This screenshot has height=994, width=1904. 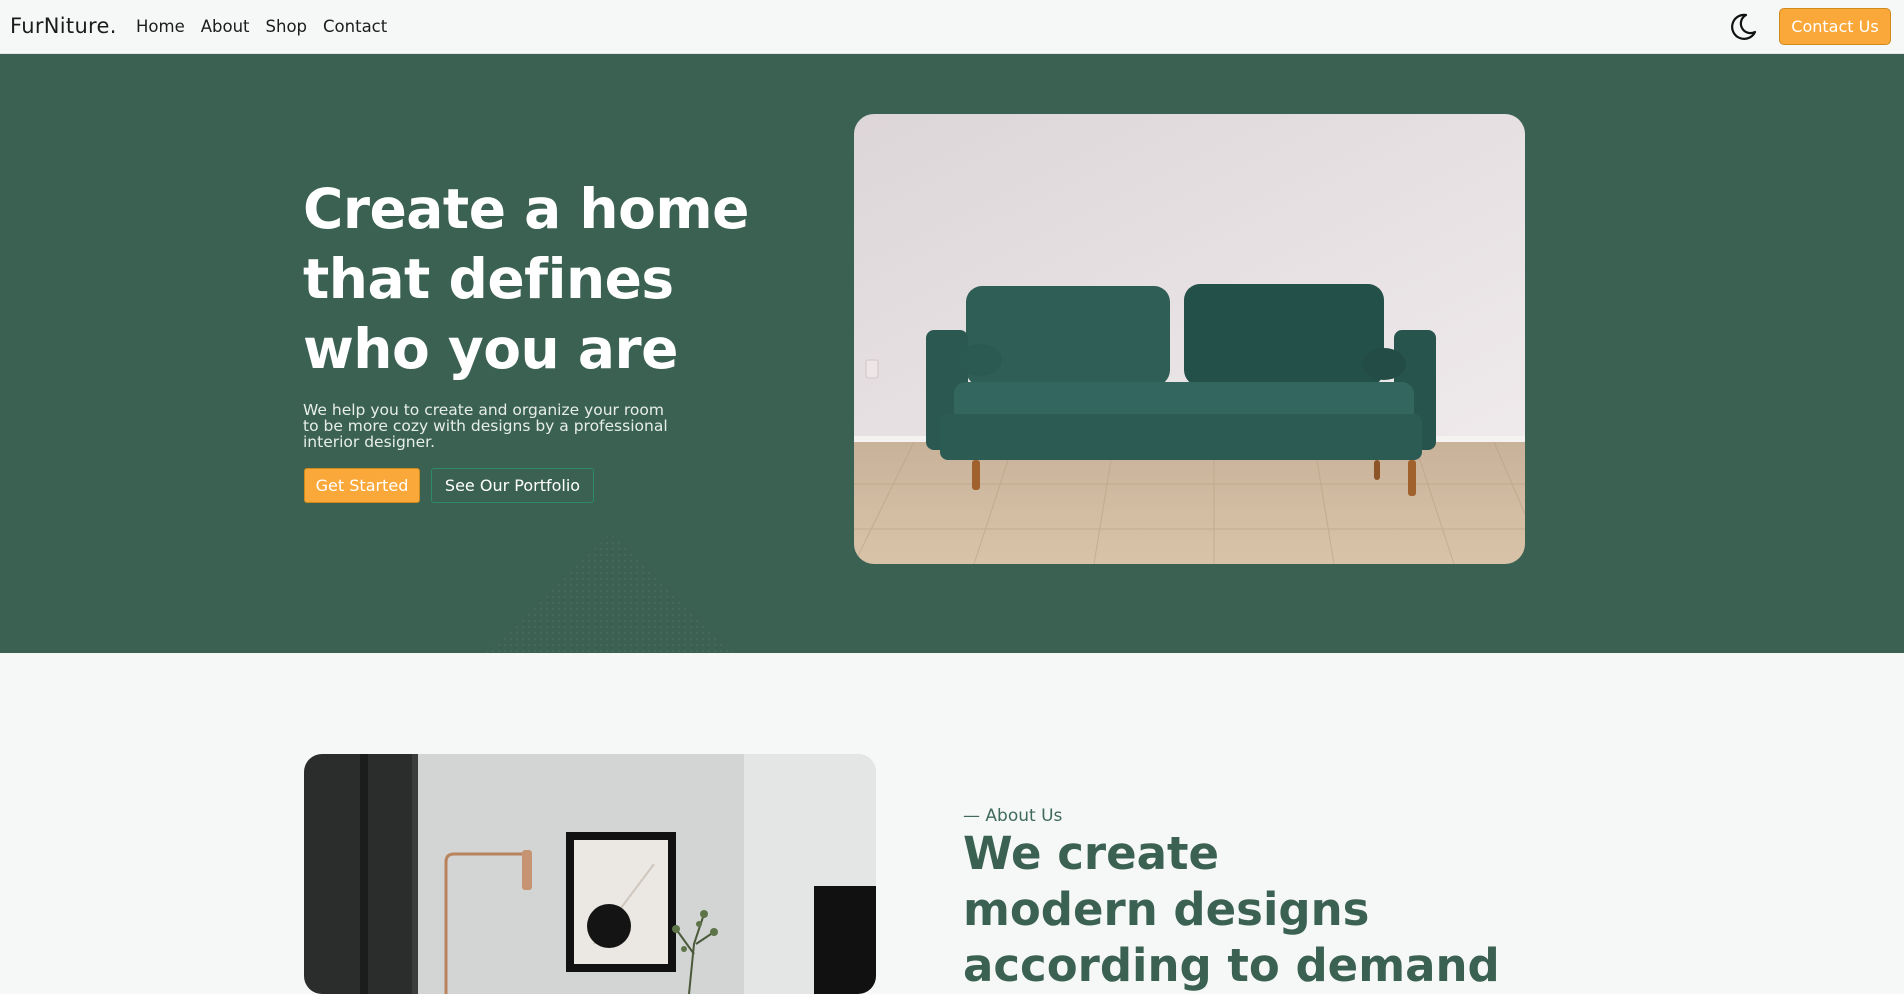 I want to click on get-started-button: Get Started, so click(x=362, y=485).